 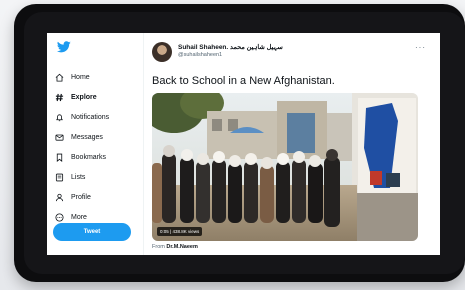 I want to click on nav-label-bookmarks: Bookmarks, so click(x=89, y=157).